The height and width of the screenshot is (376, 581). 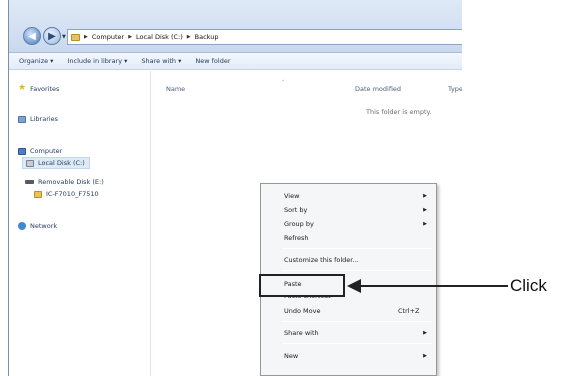 What do you see at coordinates (455, 89) in the screenshot?
I see `column-header-type: Type` at bounding box center [455, 89].